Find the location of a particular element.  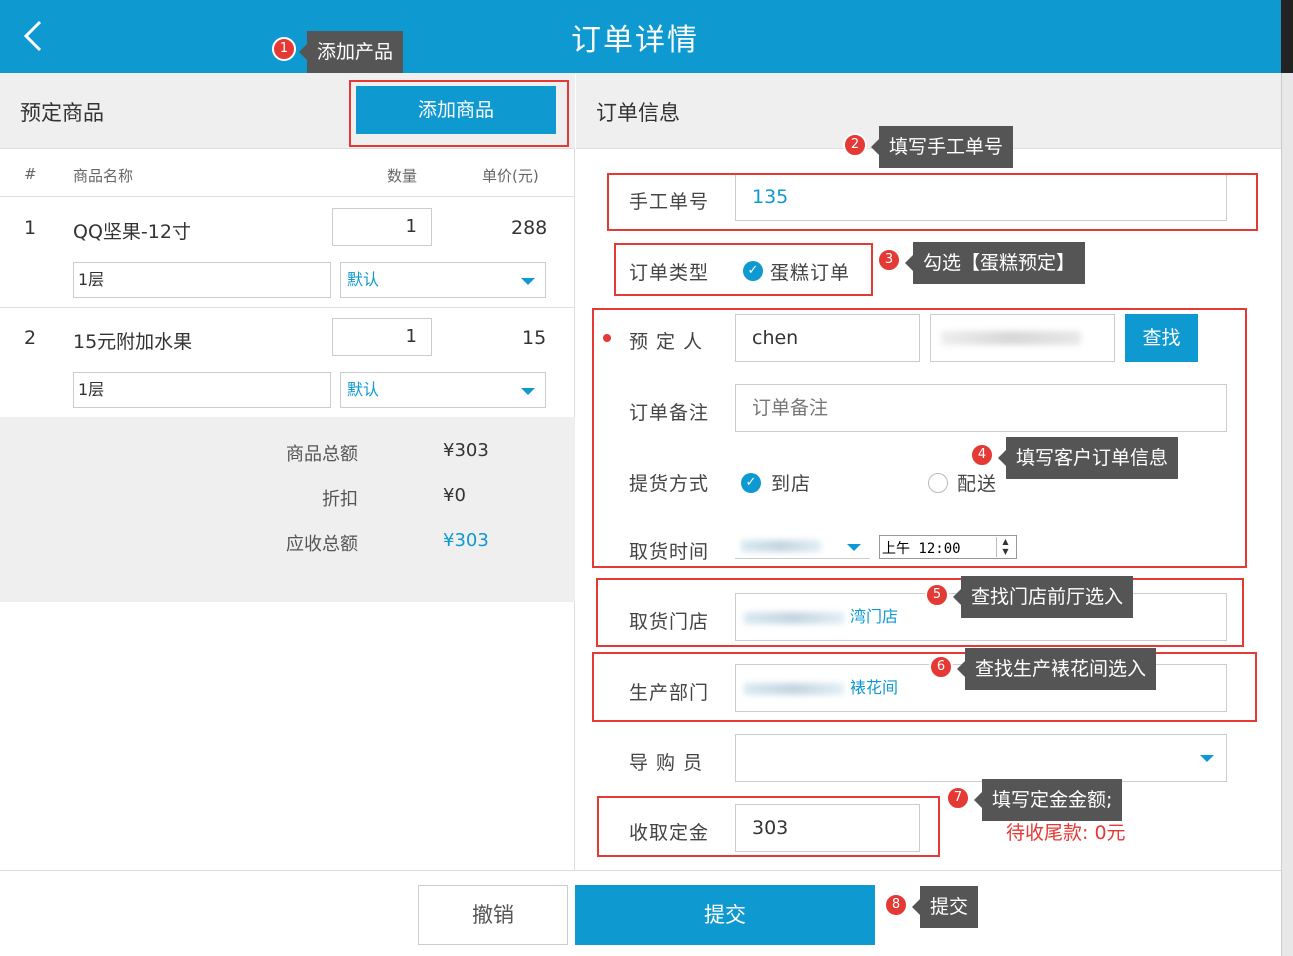

annotation-box-production-dept is located at coordinates (924, 687).